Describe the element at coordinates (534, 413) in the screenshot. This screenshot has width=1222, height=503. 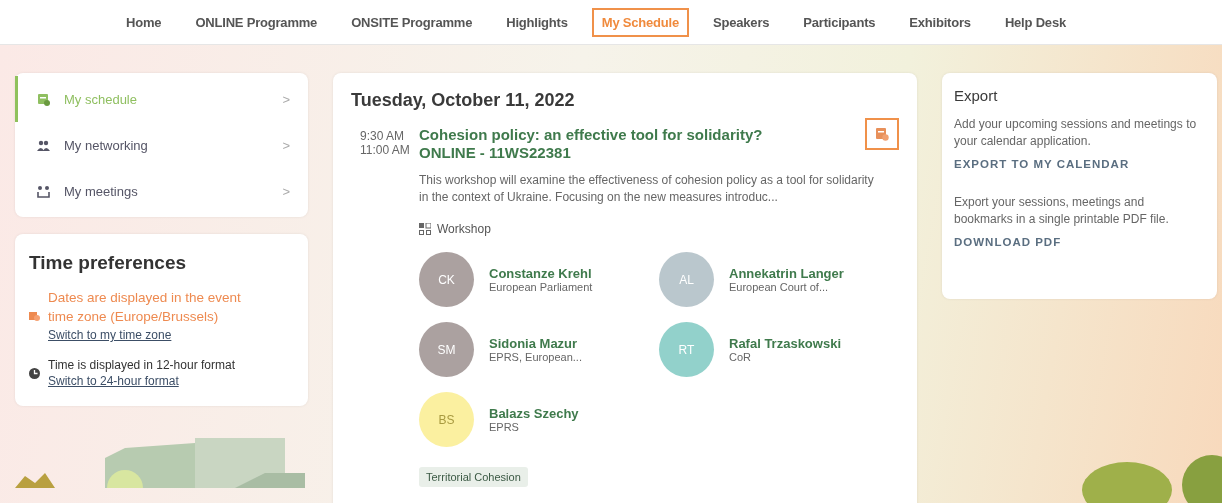
I see `speaker-name: Balazs Szechy` at that location.